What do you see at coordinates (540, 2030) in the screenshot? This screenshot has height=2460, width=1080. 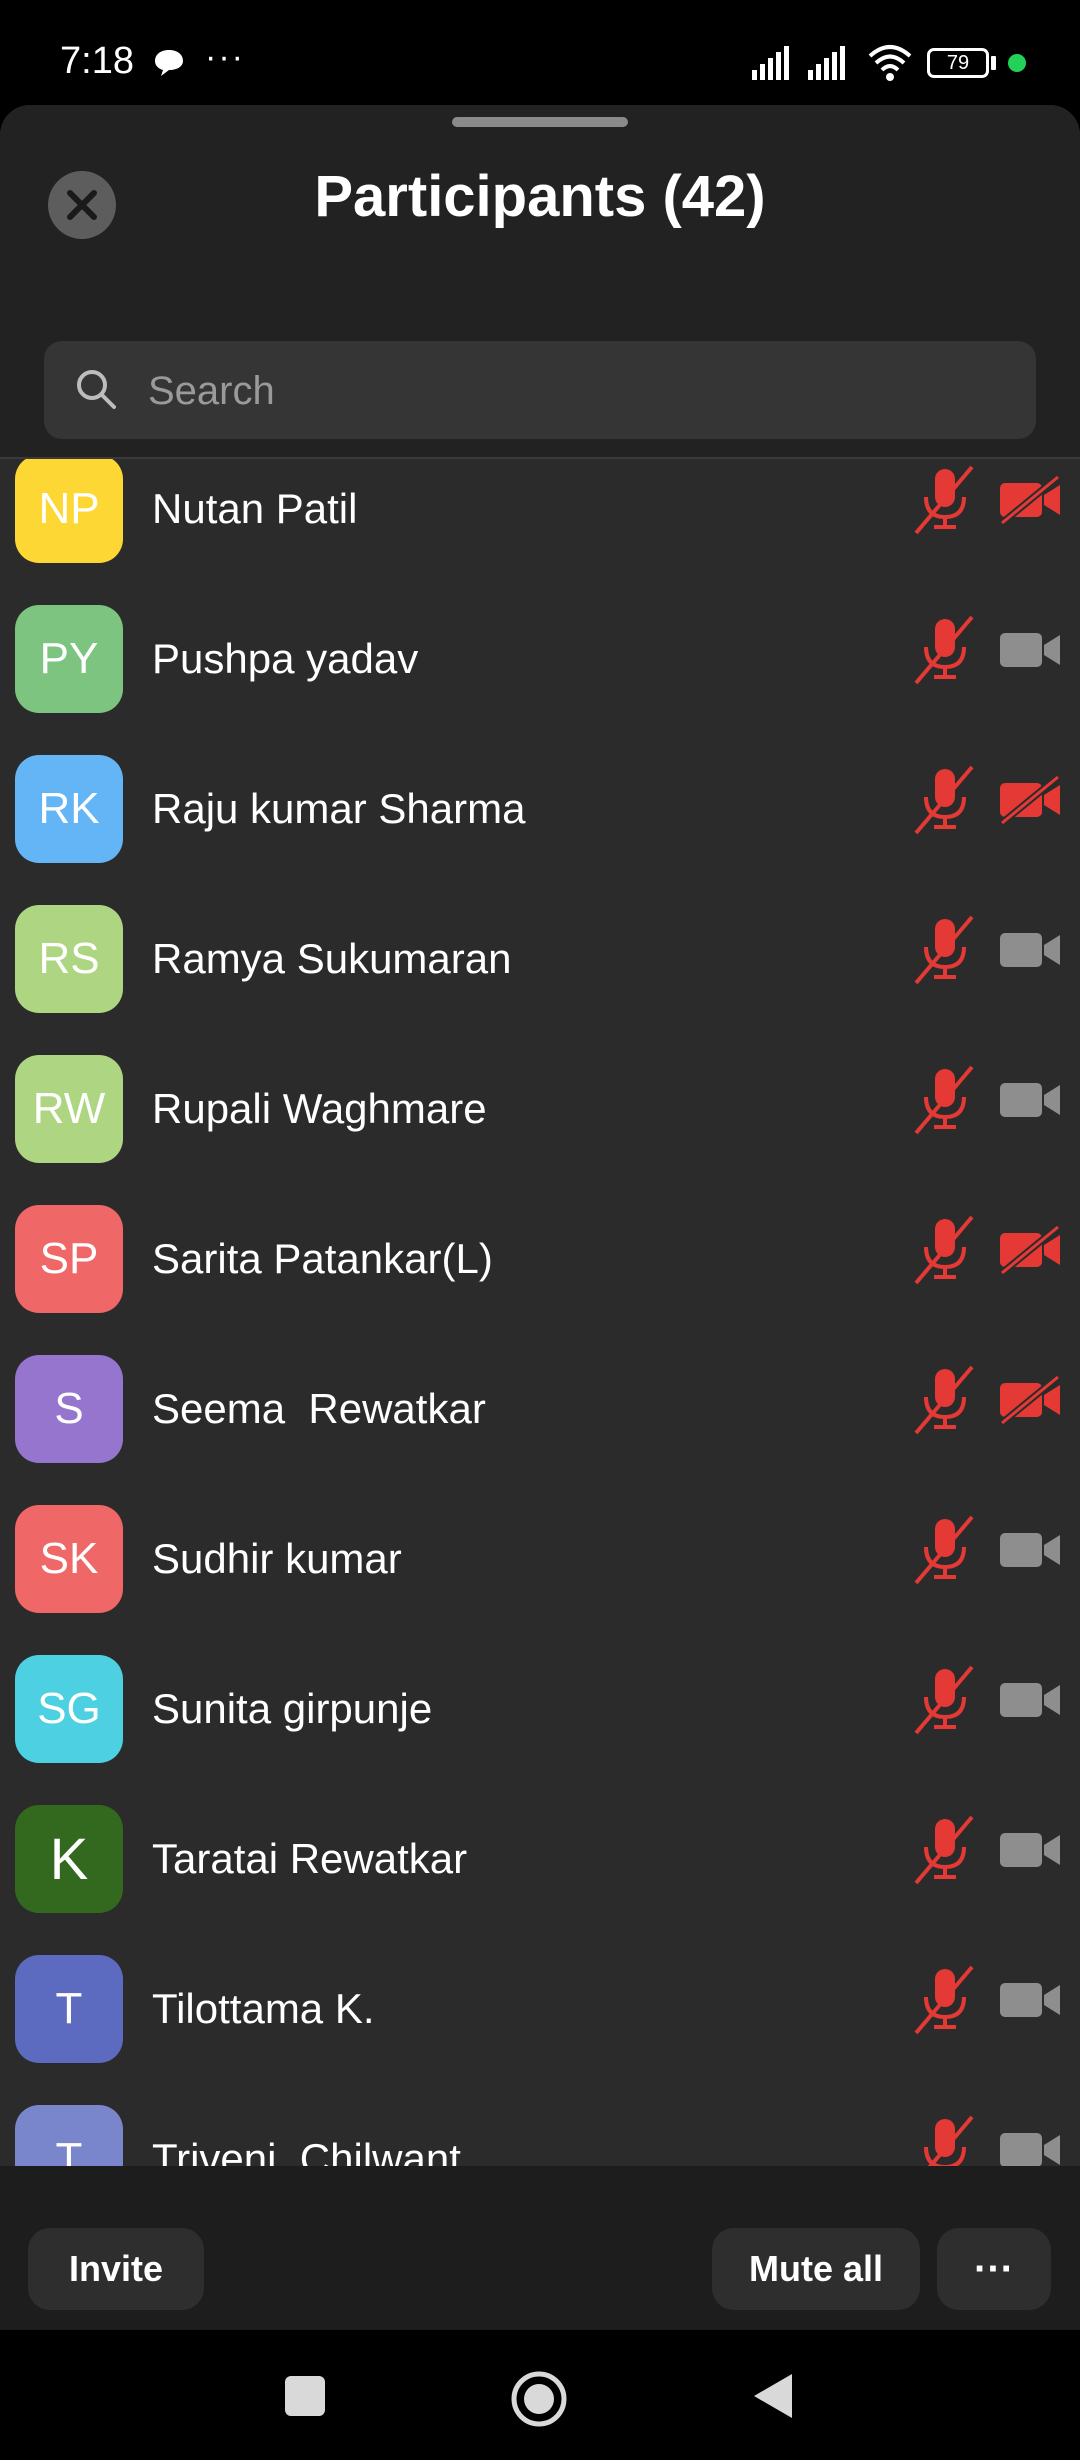 I see `participant-row: T Tilottama K.` at bounding box center [540, 2030].